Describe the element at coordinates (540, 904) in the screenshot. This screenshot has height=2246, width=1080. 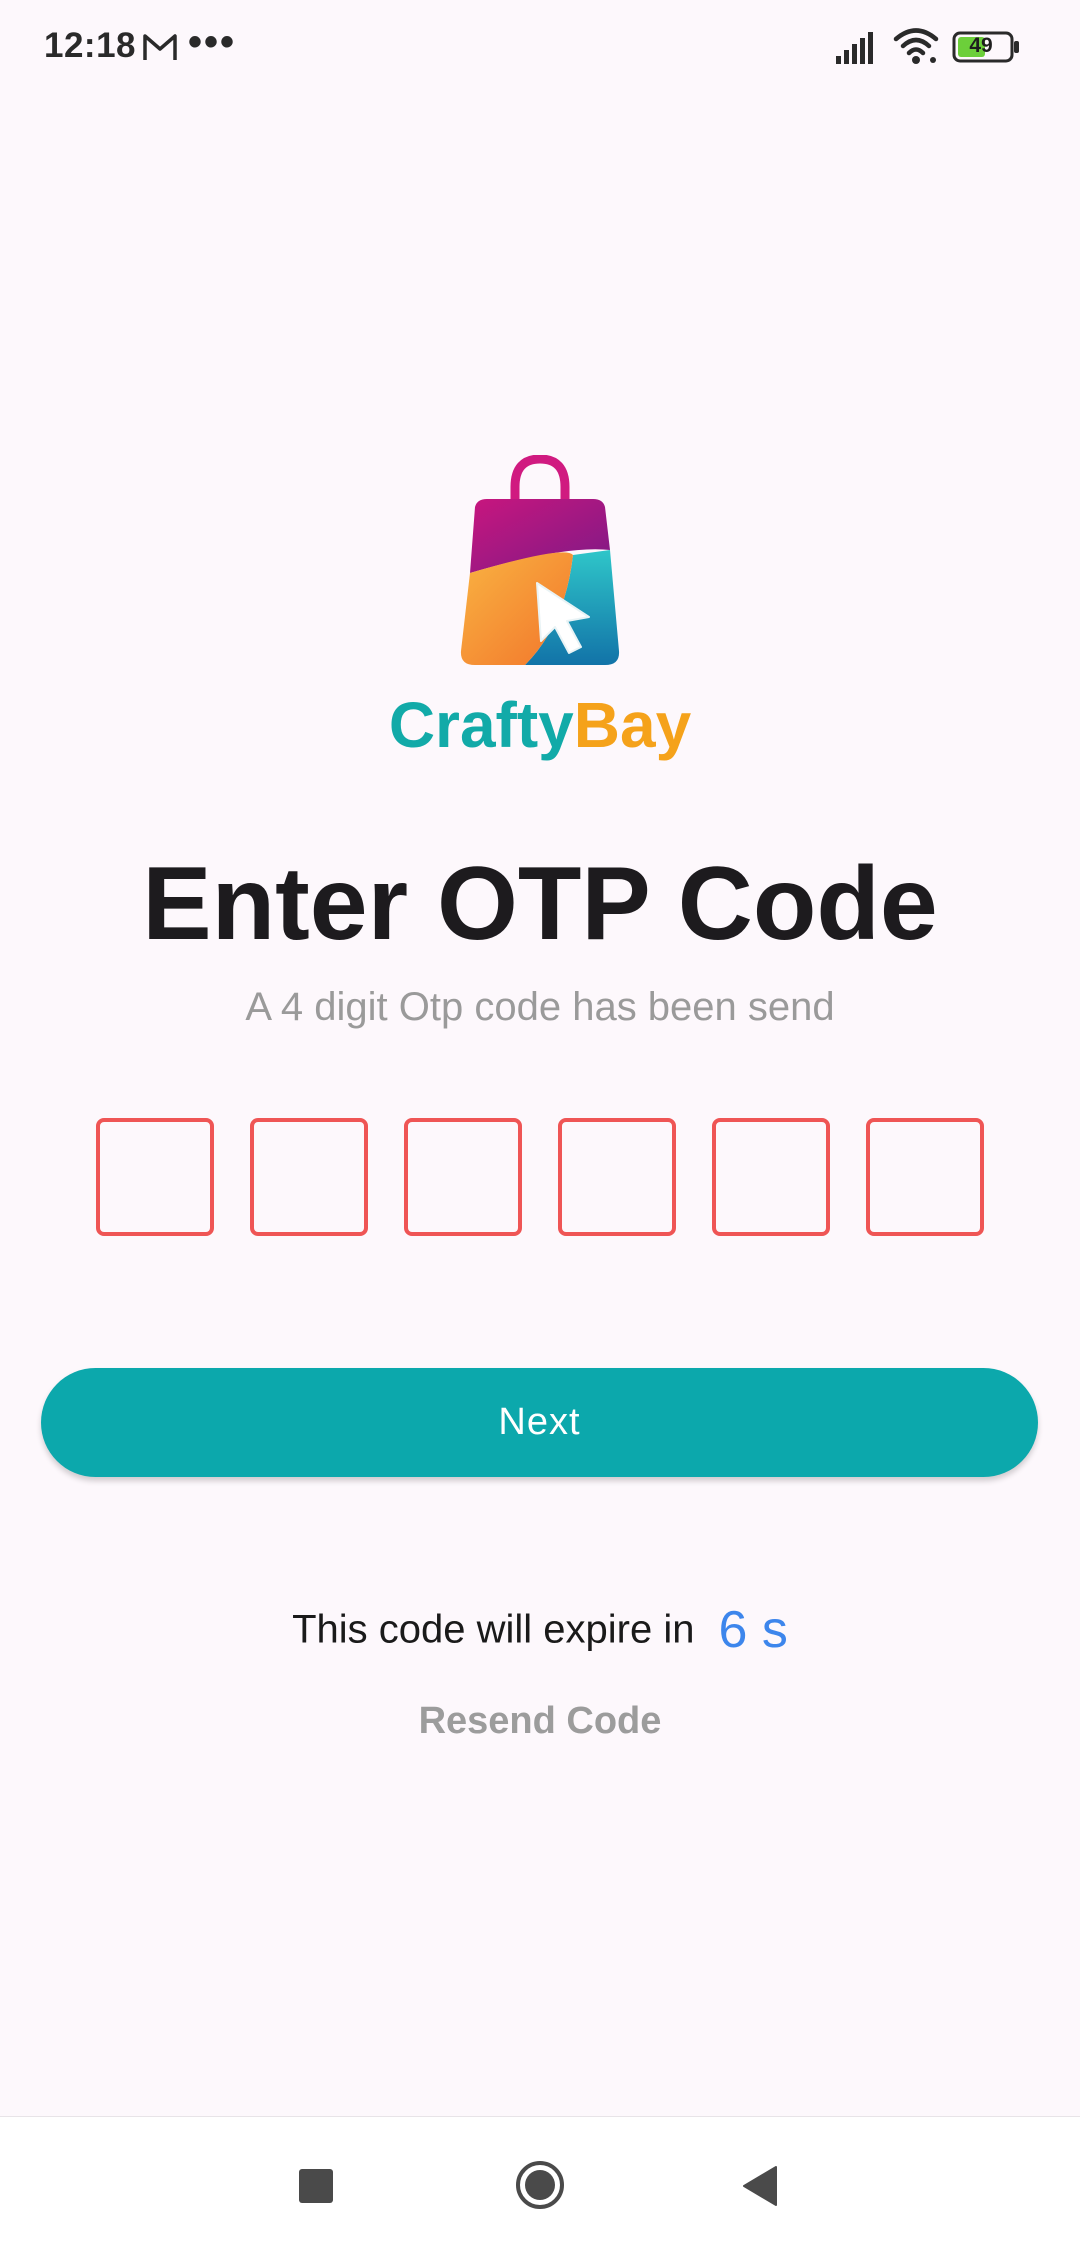
I see `page-title: Enter OTP Code` at that location.